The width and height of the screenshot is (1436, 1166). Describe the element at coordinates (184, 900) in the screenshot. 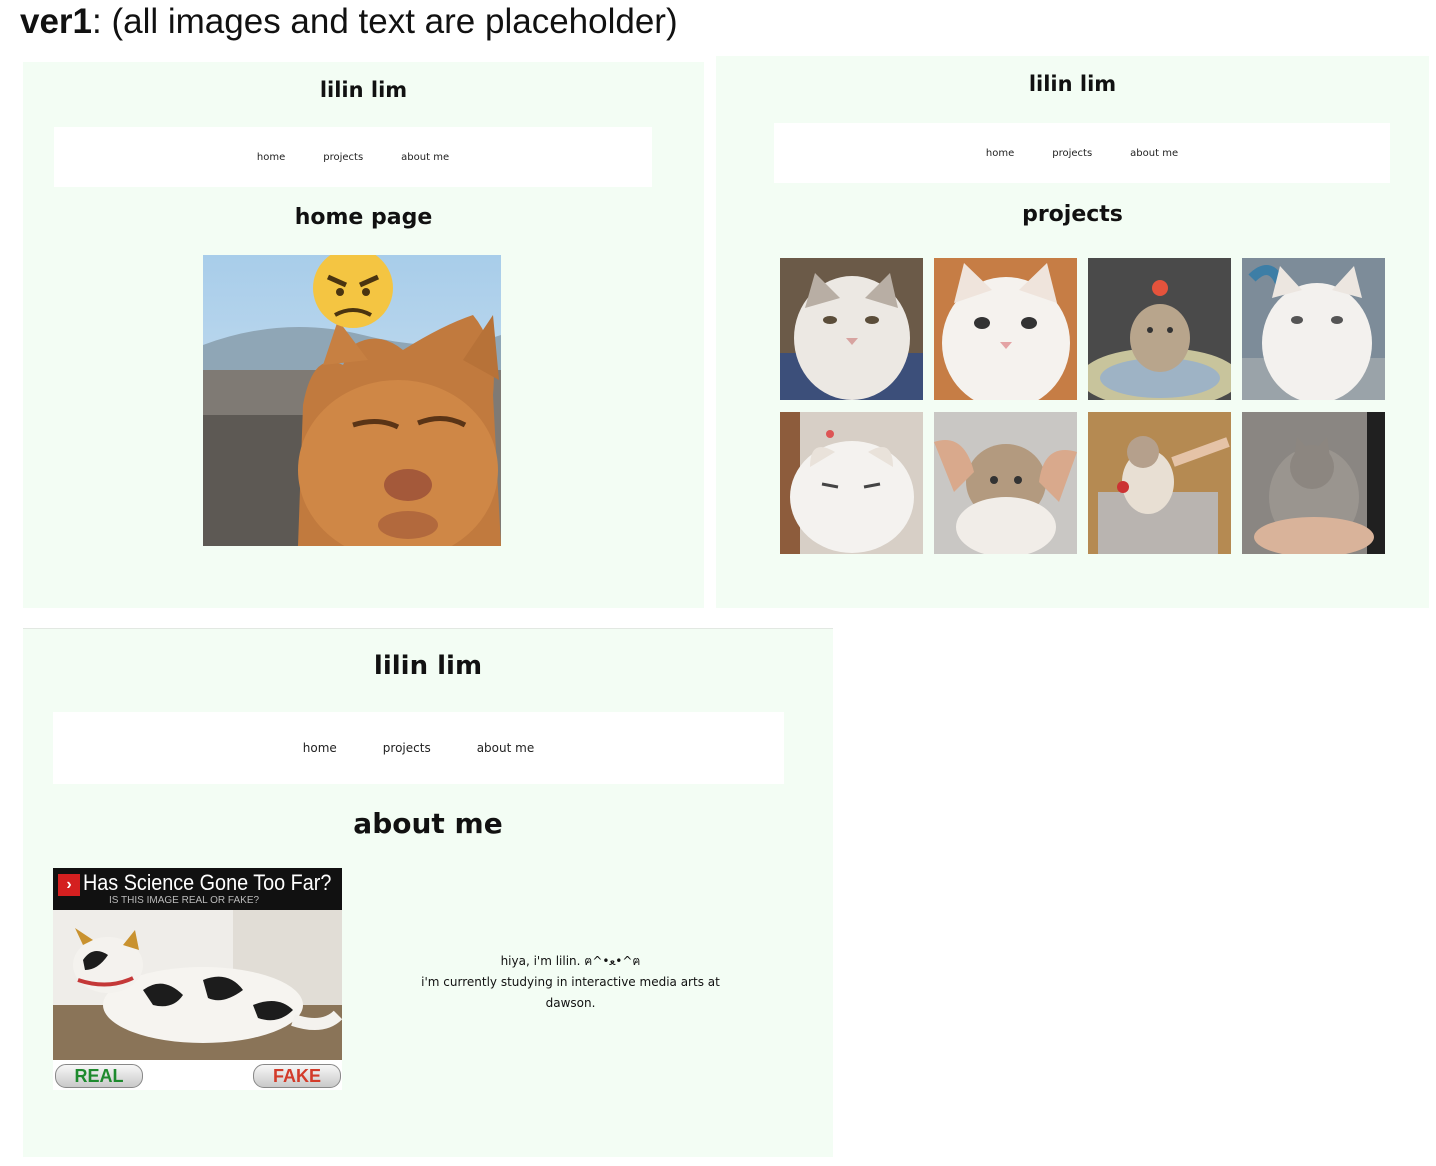

I see `meme-subtitle: IS THIS IMAGE REAL OR FAKE?` at that location.